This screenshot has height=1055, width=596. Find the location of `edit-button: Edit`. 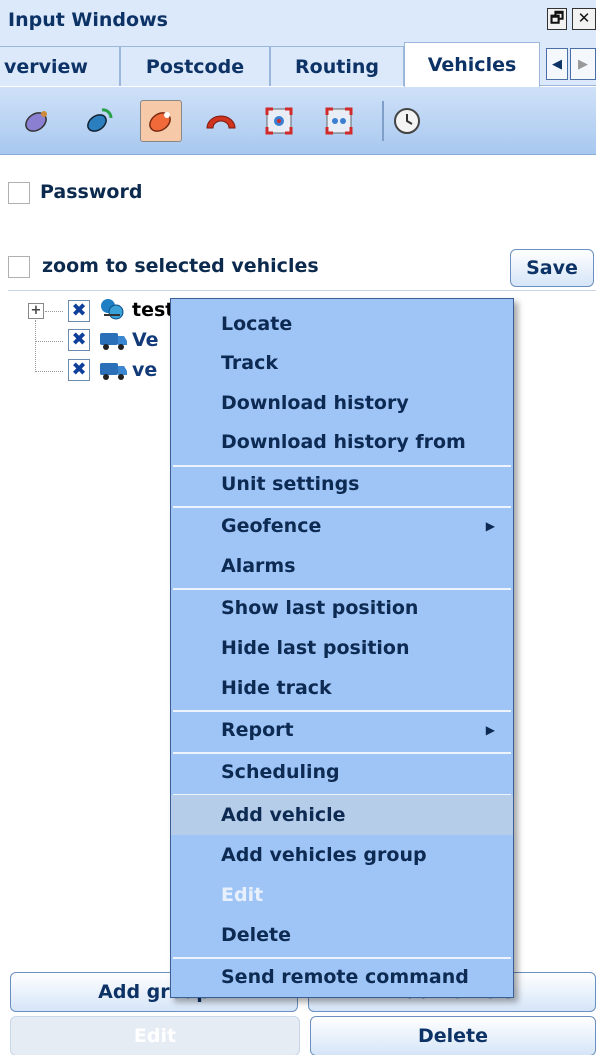

edit-button: Edit is located at coordinates (155, 1035).